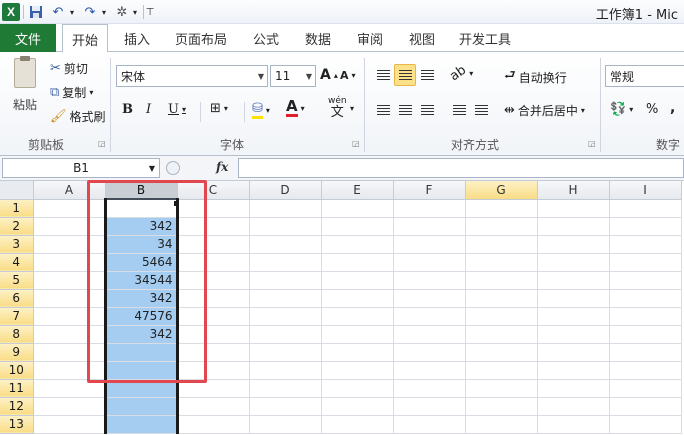 The image size is (684, 435). Describe the element at coordinates (28, 38) in the screenshot. I see `tab-file: 文件` at that location.